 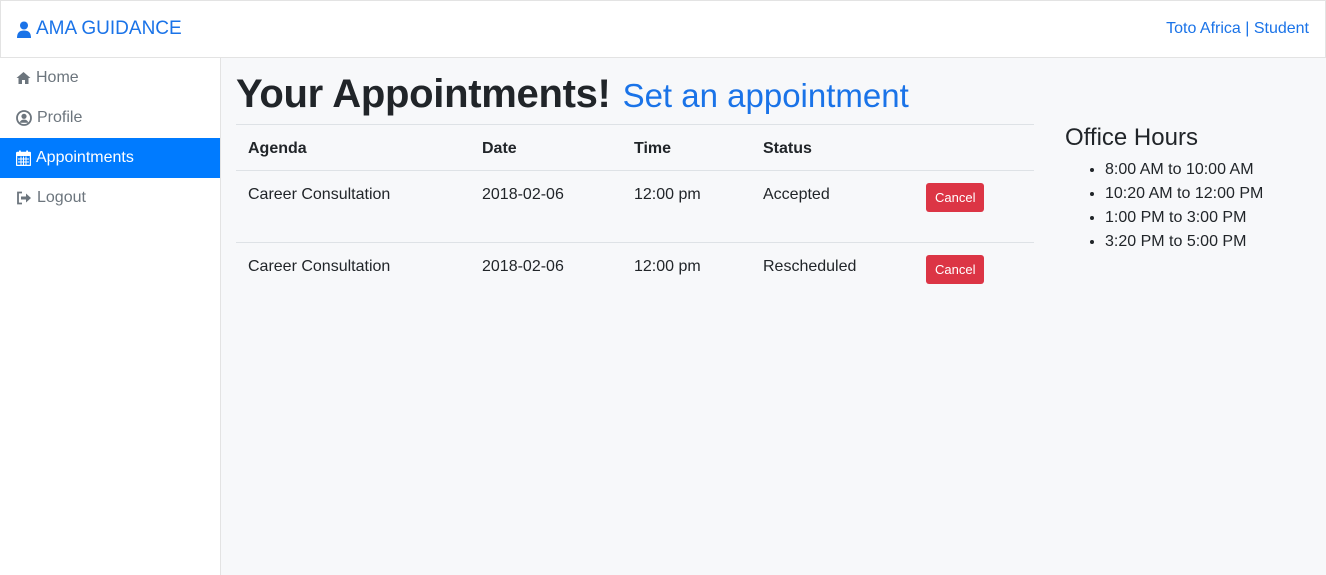 What do you see at coordinates (110, 118) in the screenshot?
I see `sidebar-item-profile: Profile` at bounding box center [110, 118].